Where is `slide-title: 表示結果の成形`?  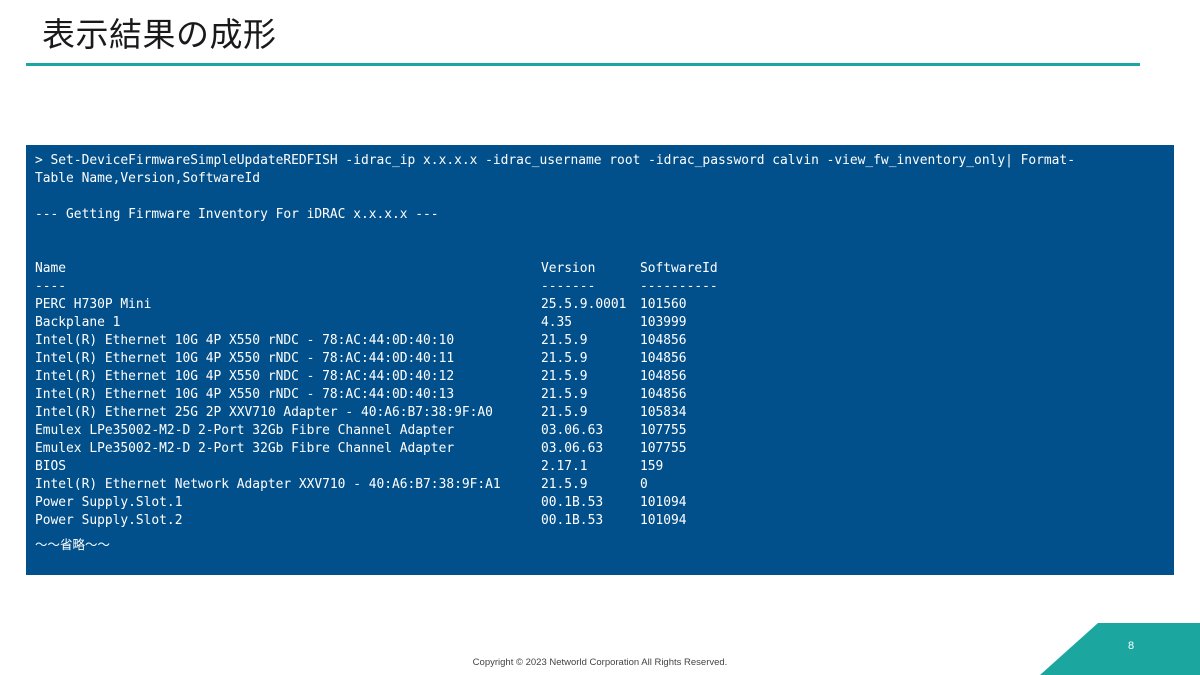 slide-title: 表示結果の成形 is located at coordinates (159, 34).